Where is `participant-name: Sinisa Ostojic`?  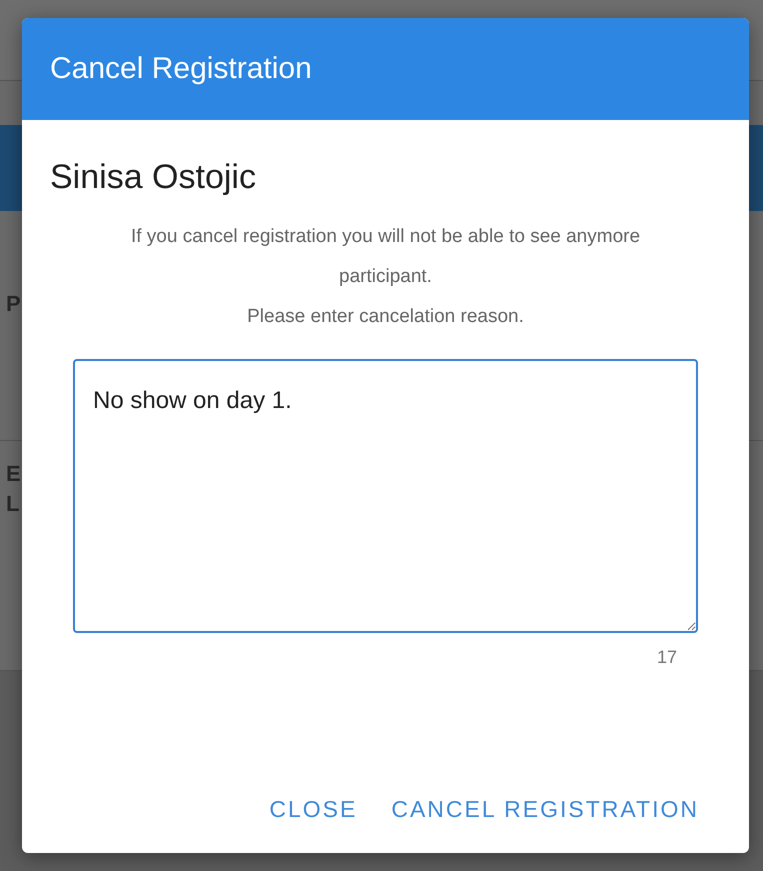
participant-name: Sinisa Ostojic is located at coordinates (153, 177).